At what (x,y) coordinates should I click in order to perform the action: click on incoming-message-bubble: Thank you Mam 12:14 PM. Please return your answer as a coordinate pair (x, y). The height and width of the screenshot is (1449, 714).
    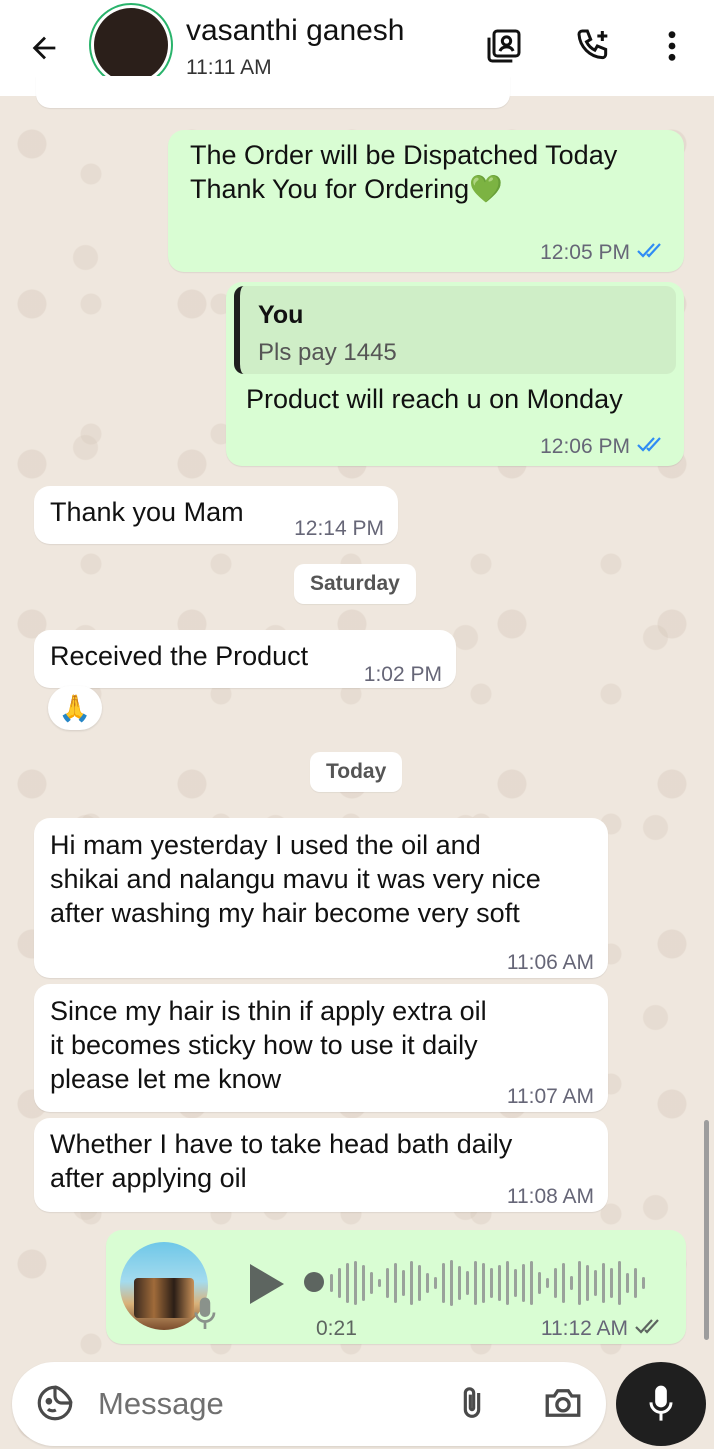
    Looking at the image, I should click on (216, 515).